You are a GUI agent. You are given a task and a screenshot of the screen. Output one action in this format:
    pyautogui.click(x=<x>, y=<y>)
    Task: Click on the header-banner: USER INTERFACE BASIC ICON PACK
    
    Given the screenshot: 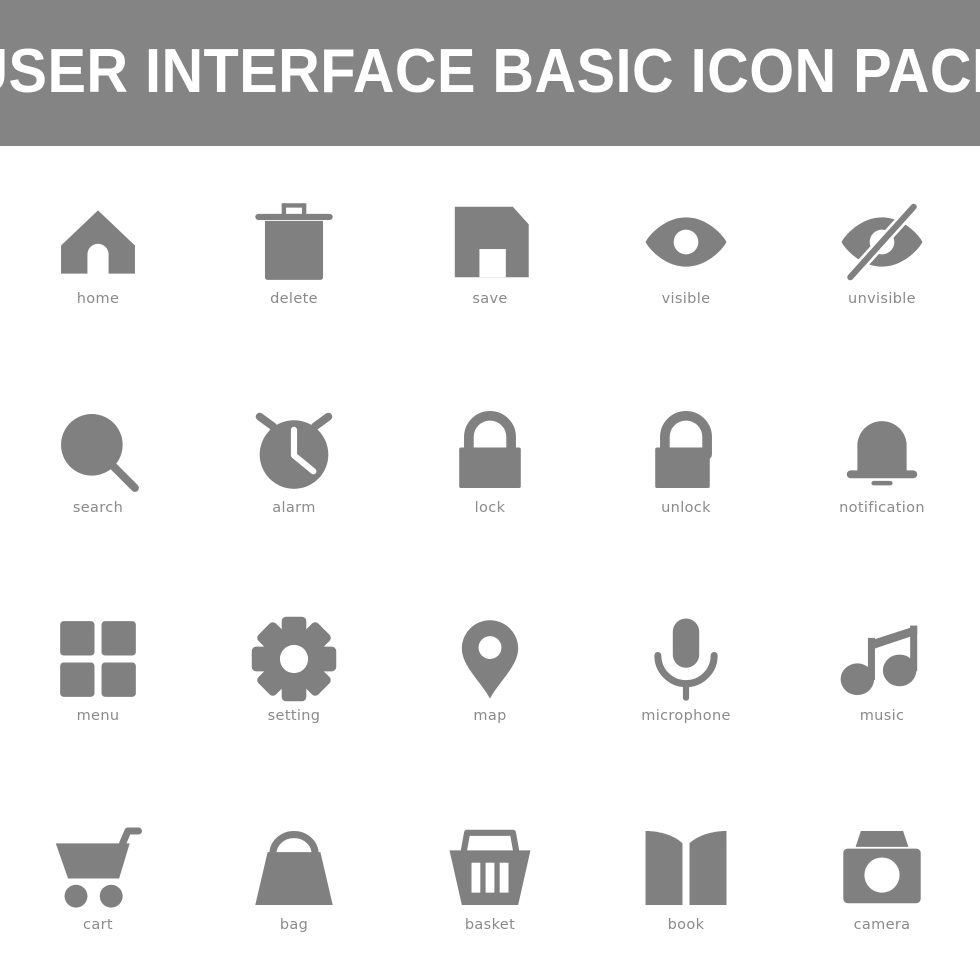 What is the action you would take?
    pyautogui.click(x=490, y=73)
    